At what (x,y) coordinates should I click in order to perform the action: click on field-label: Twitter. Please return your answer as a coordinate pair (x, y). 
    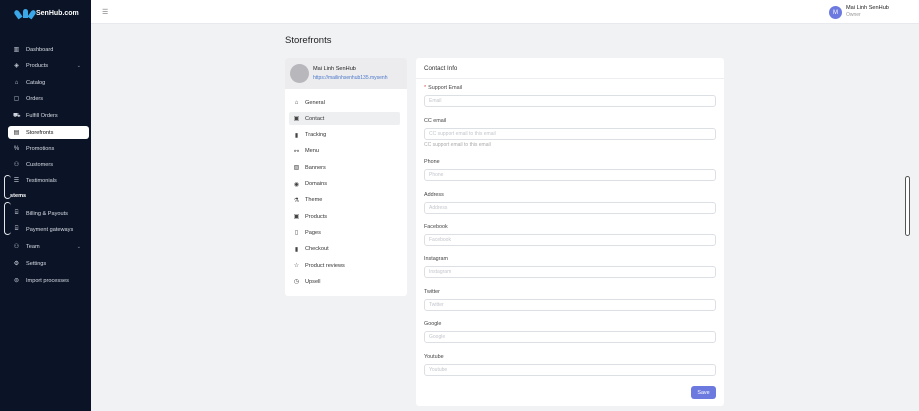
    Looking at the image, I should click on (432, 292).